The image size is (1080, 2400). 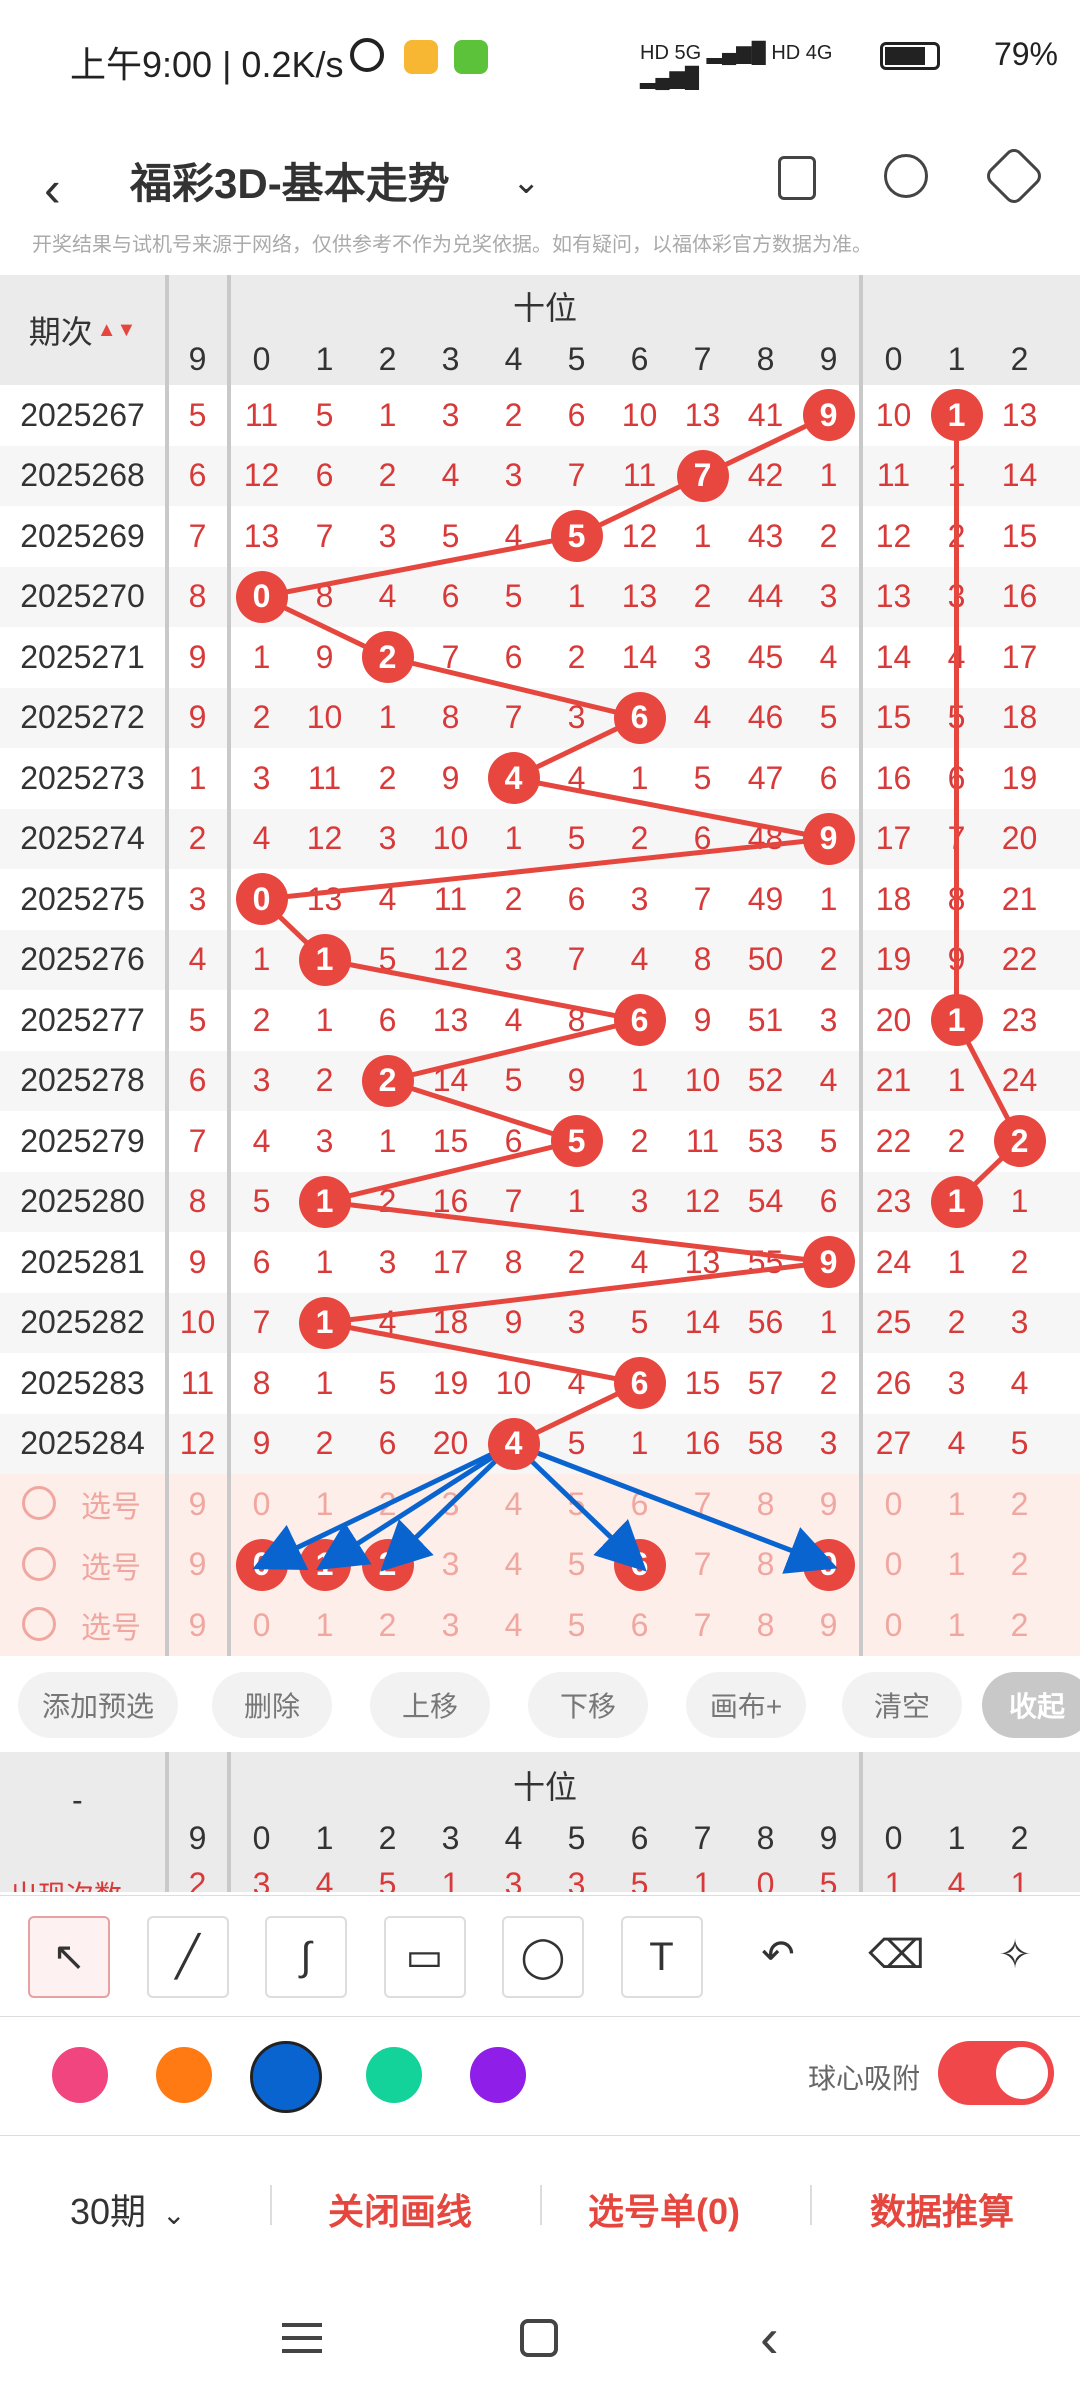 What do you see at coordinates (661, 1957) in the screenshot?
I see `text-icon: T` at bounding box center [661, 1957].